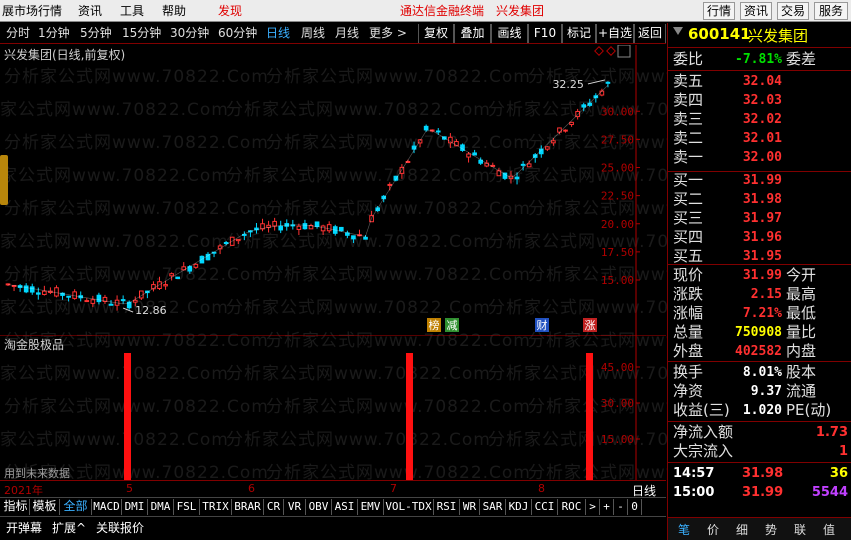 This screenshot has width=851, height=540. What do you see at coordinates (24, 527) in the screenshot?
I see `danmaku-button: 开弹幕` at bounding box center [24, 527].